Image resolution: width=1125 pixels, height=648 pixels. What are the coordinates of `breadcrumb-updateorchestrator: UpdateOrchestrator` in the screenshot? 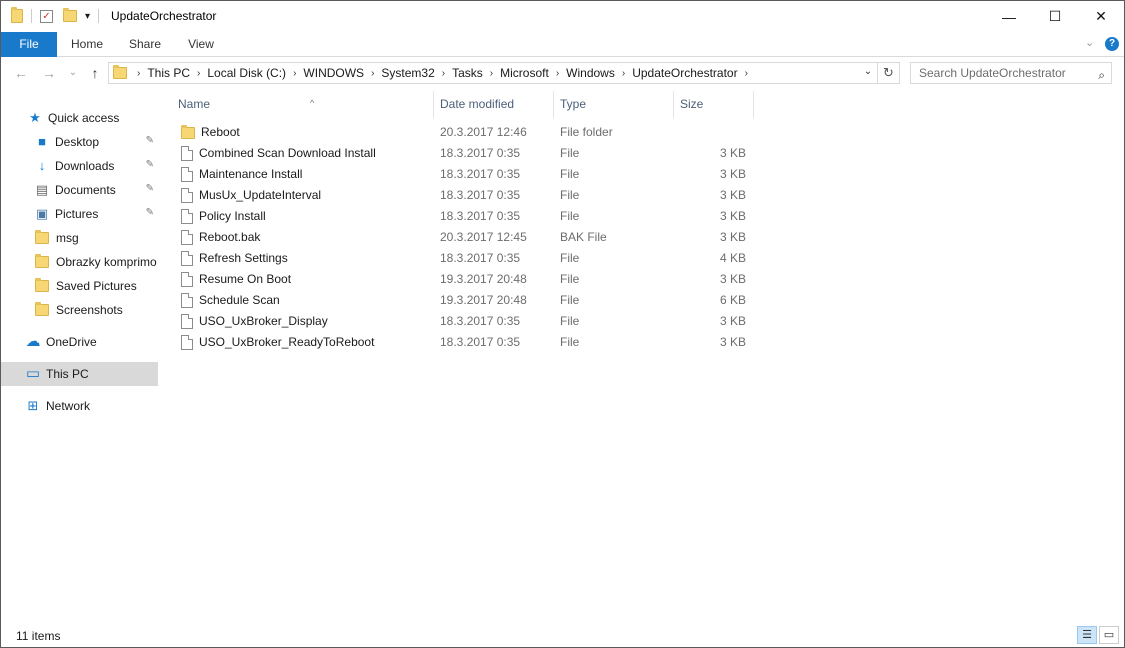 It's located at (684, 73).